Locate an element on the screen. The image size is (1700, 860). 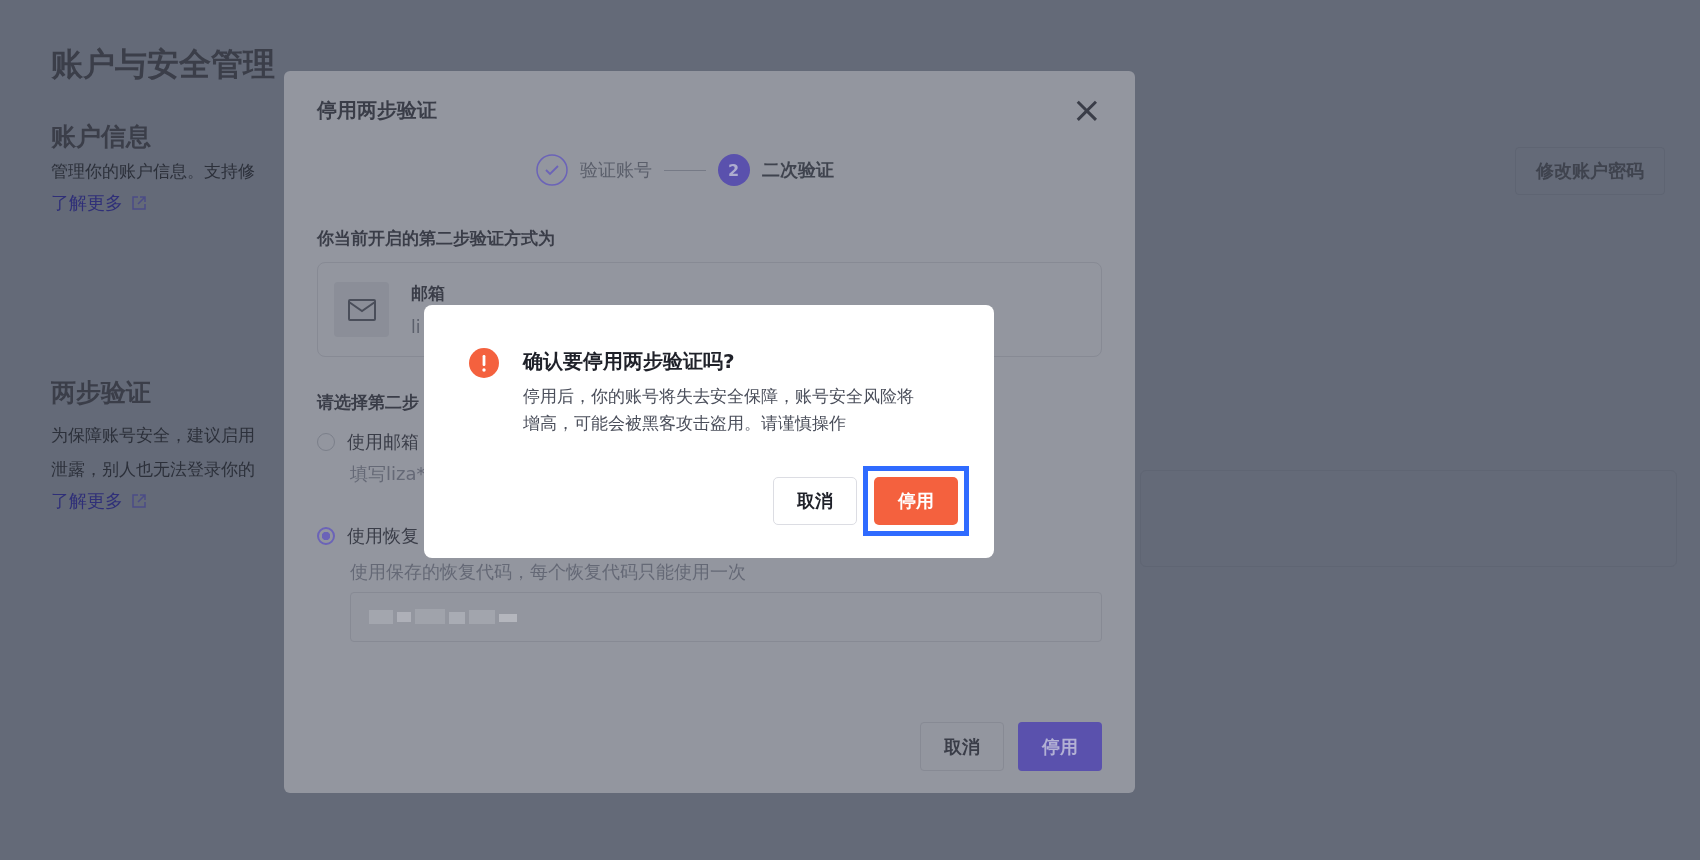
section-description: 为保障账号安全，建议启用 is located at coordinates (153, 435).